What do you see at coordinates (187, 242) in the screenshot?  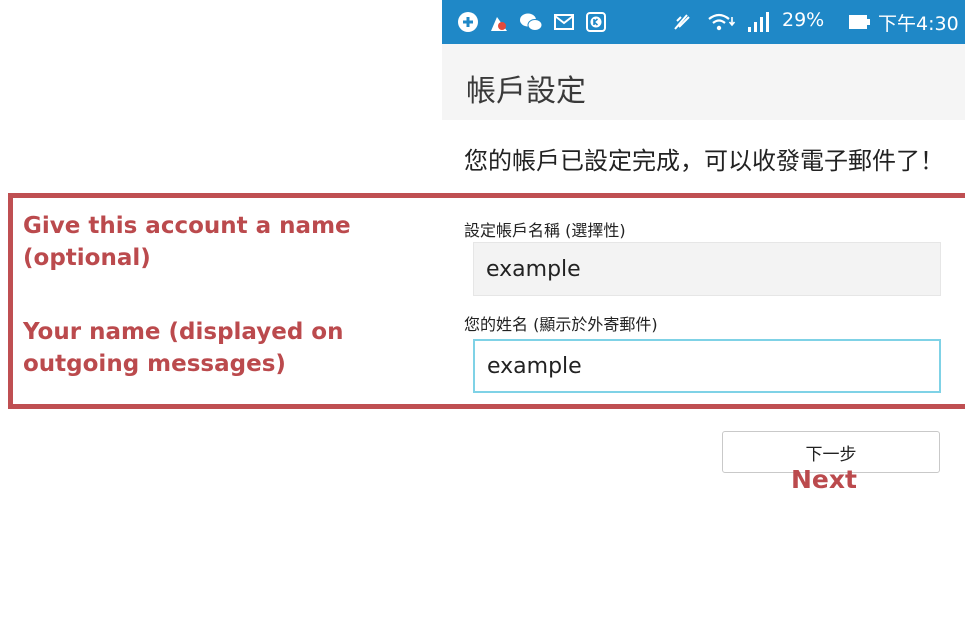 I see `account-name-annotation: Give this account a name (optional)` at bounding box center [187, 242].